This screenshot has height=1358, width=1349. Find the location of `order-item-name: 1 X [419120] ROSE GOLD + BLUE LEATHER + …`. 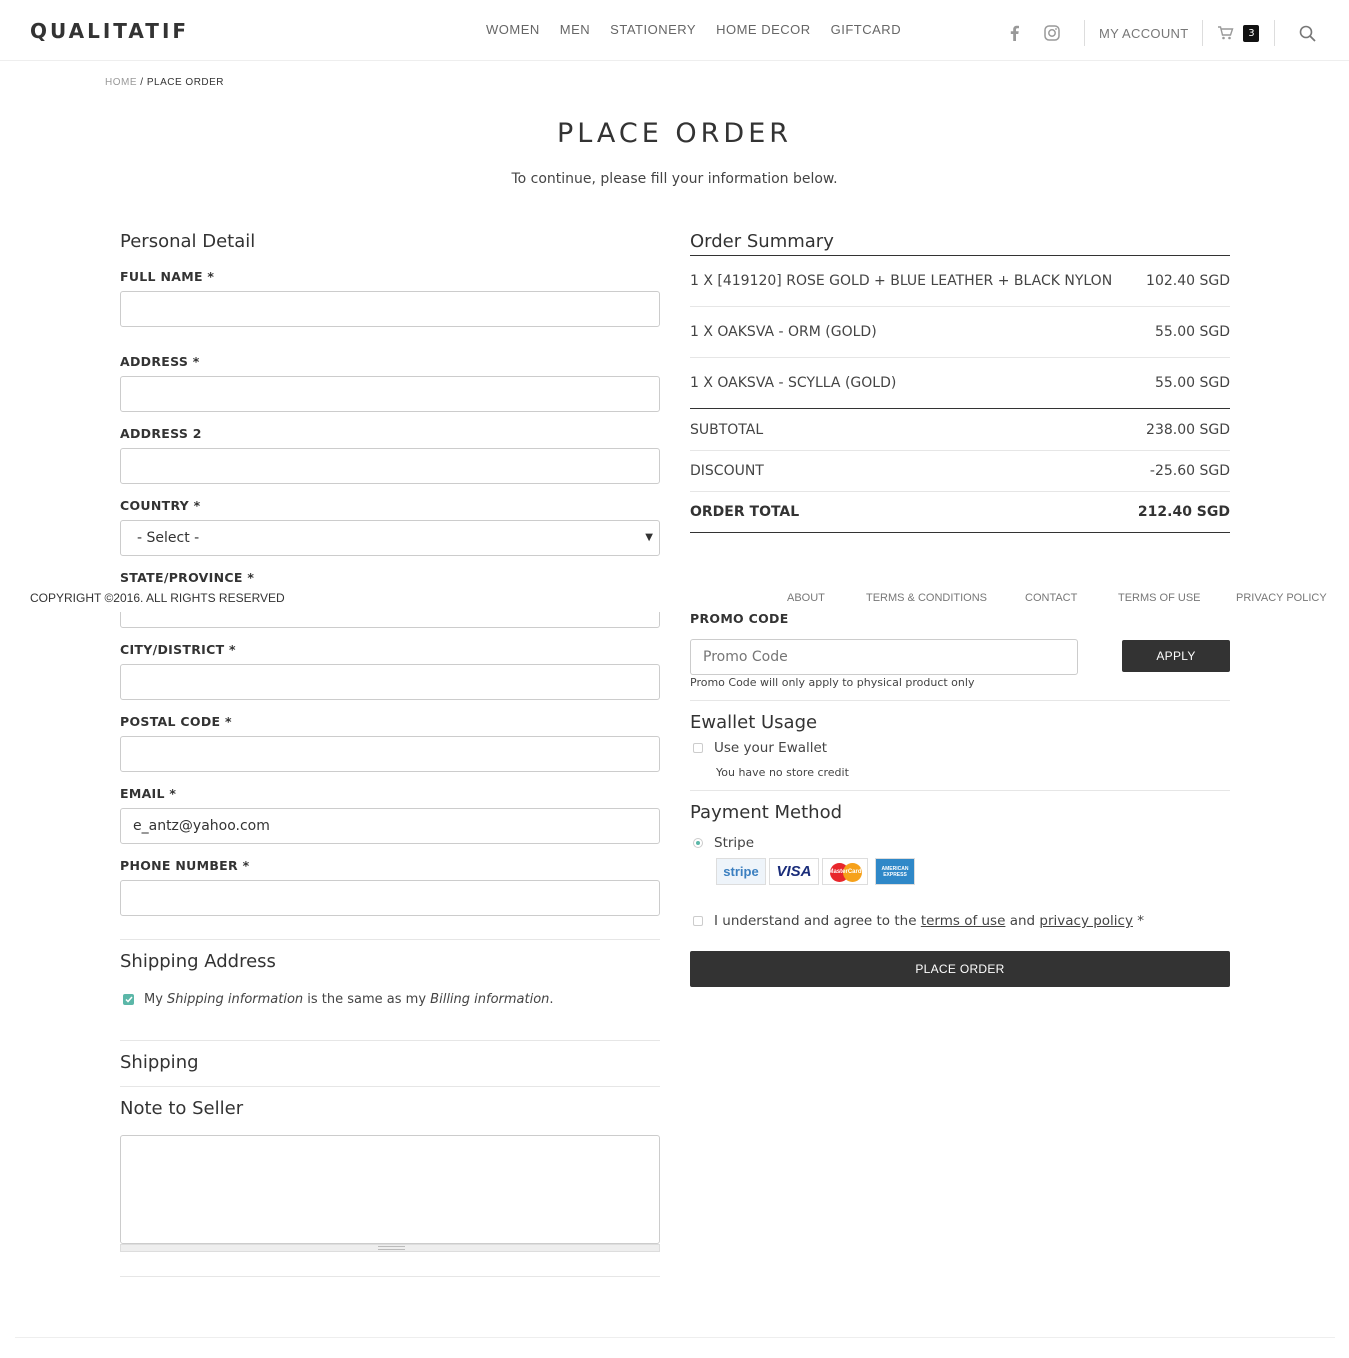

order-item-name: 1 X [419120] ROSE GOLD + BLUE LEATHER + … is located at coordinates (901, 281).